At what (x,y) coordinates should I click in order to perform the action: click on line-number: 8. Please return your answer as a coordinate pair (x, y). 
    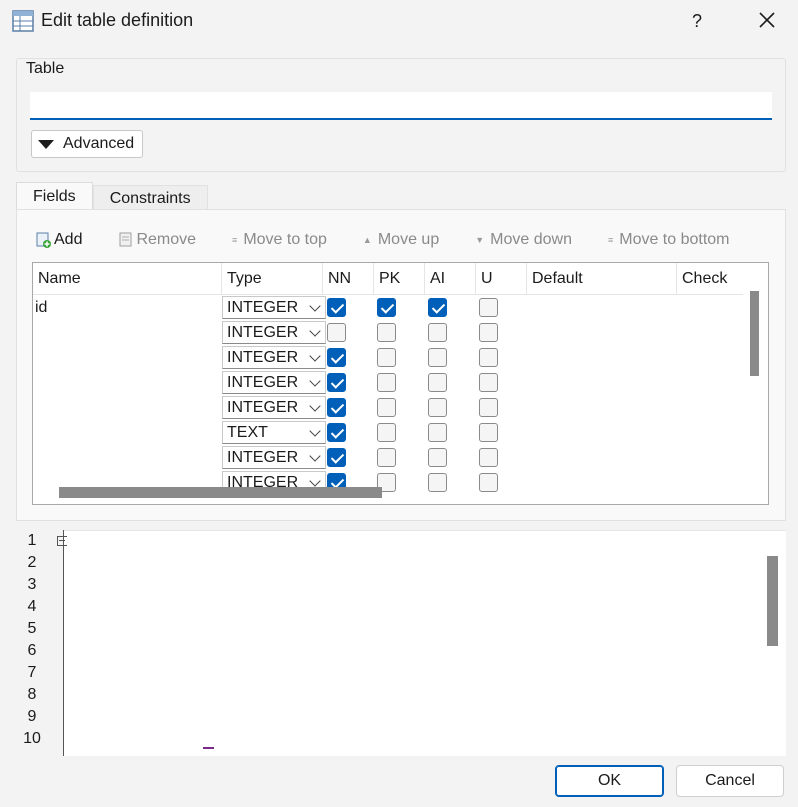
    Looking at the image, I should click on (32, 694).